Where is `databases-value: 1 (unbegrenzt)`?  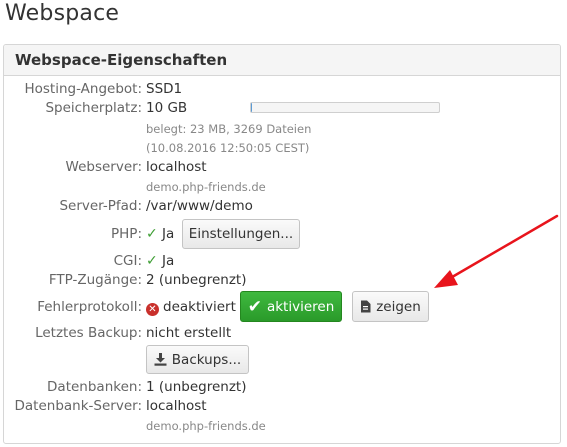 databases-value: 1 (unbegrenzt) is located at coordinates (196, 387).